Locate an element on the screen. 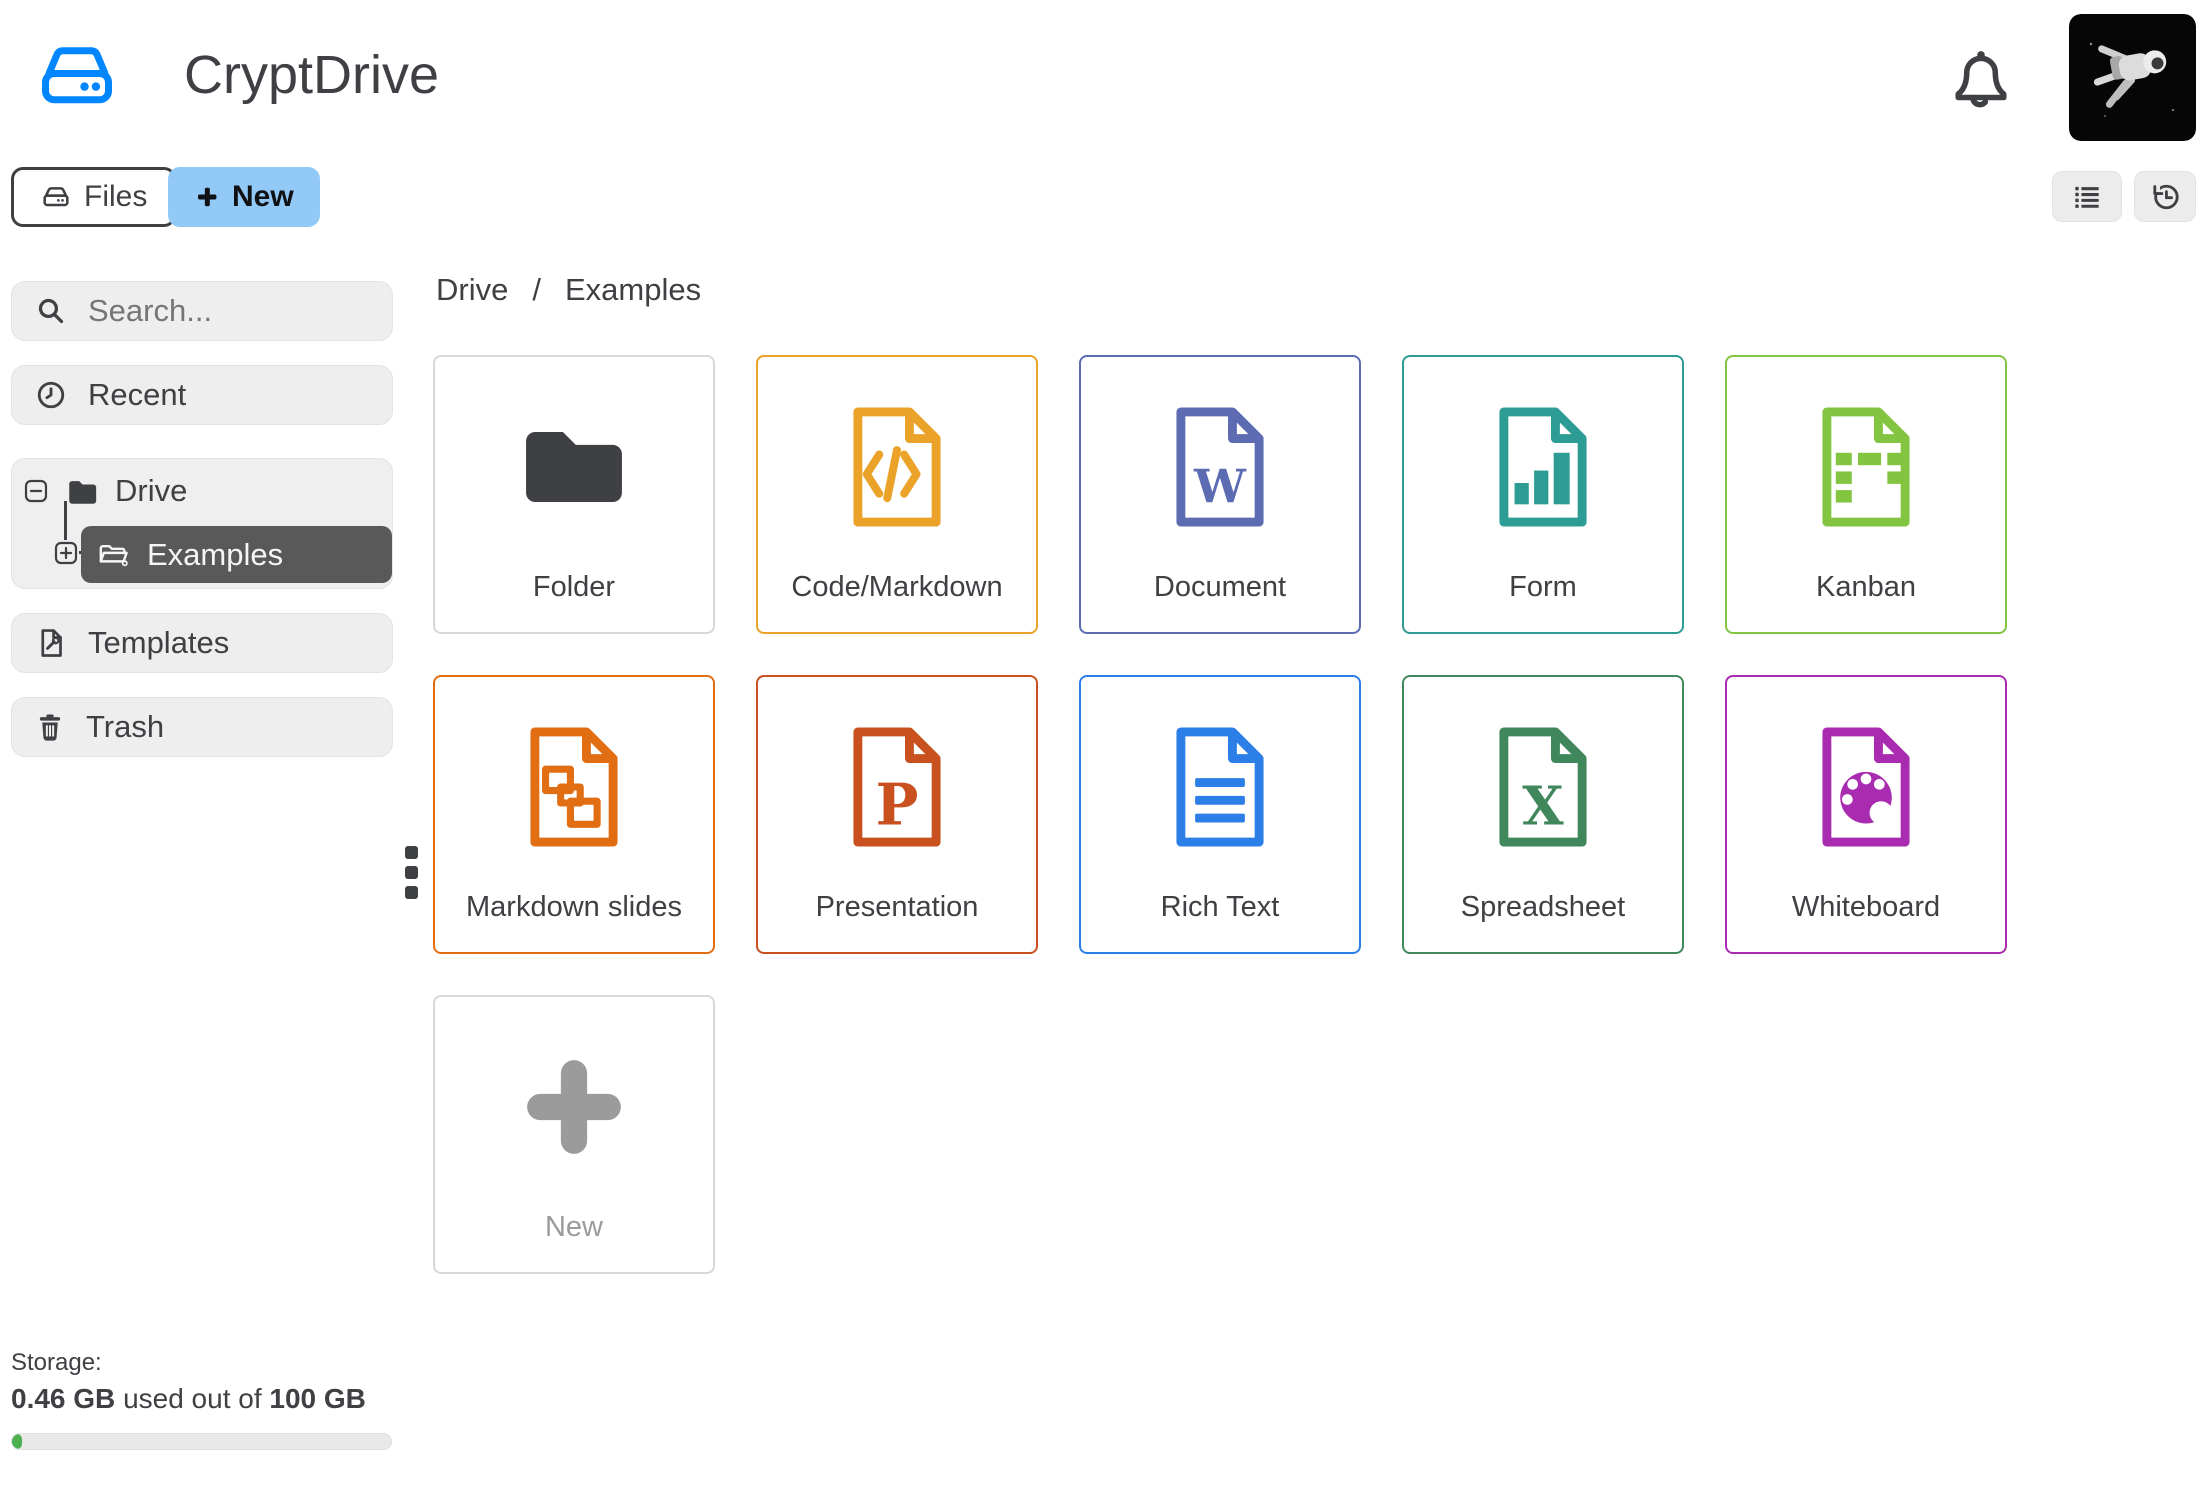 The image size is (2200, 1494). tile-kanban: Kanban is located at coordinates (1866, 494).